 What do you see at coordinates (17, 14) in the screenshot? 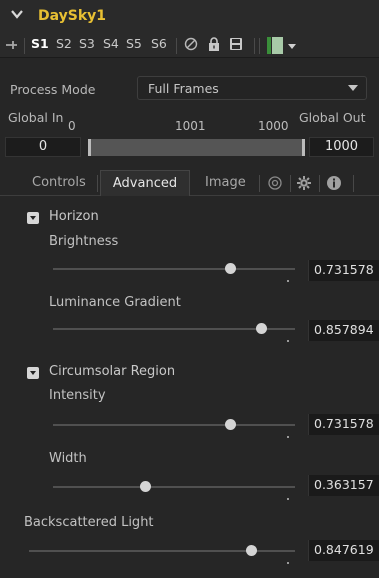
I see `chevron-down-icon` at bounding box center [17, 14].